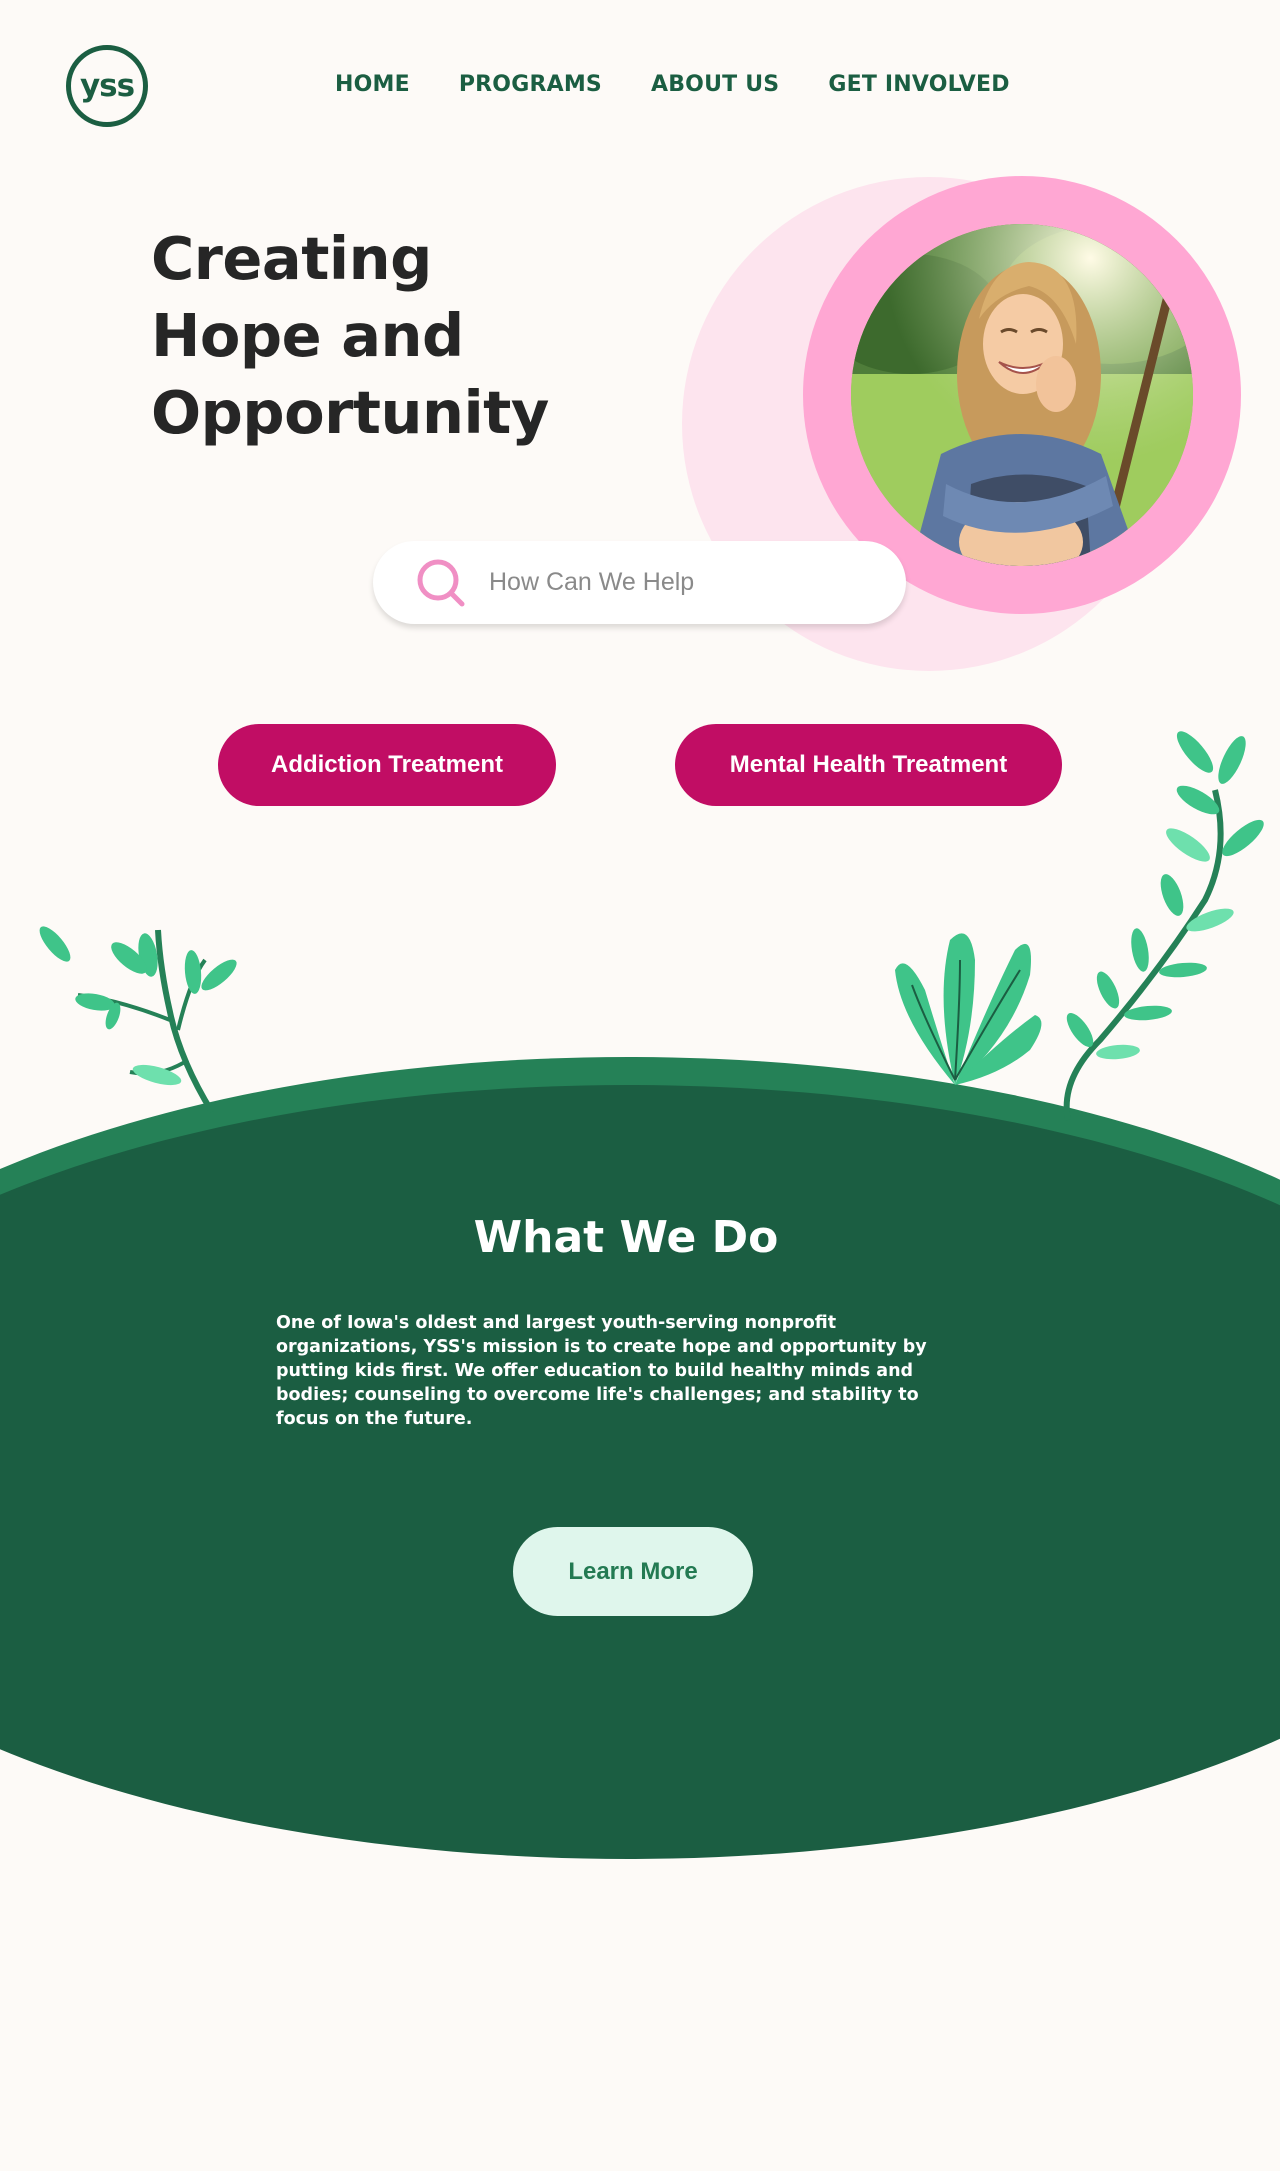  I want to click on right-vine-icon, so click(1163, 926).